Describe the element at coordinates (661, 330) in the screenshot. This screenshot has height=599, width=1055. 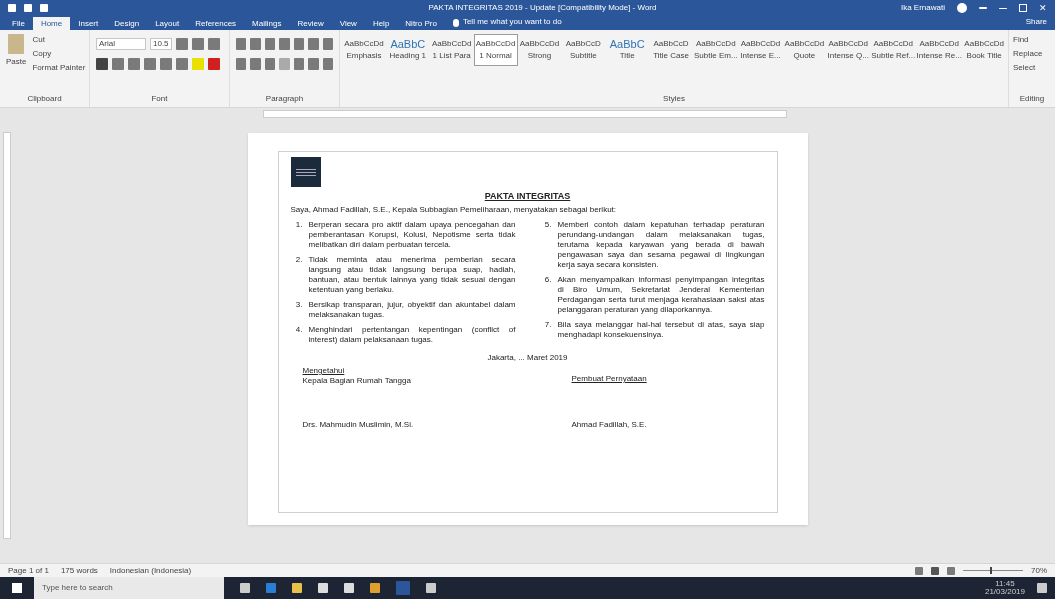
I see `list-item-text: Bila saya melanggar hal-hal tersebut di atas, saya siap menghadapi konsekuensinya.` at that location.